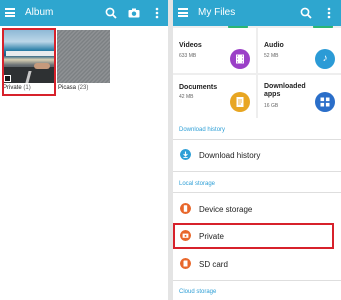 The height and width of the screenshot is (300, 341). I want to click on category-name: Audio, so click(274, 45).